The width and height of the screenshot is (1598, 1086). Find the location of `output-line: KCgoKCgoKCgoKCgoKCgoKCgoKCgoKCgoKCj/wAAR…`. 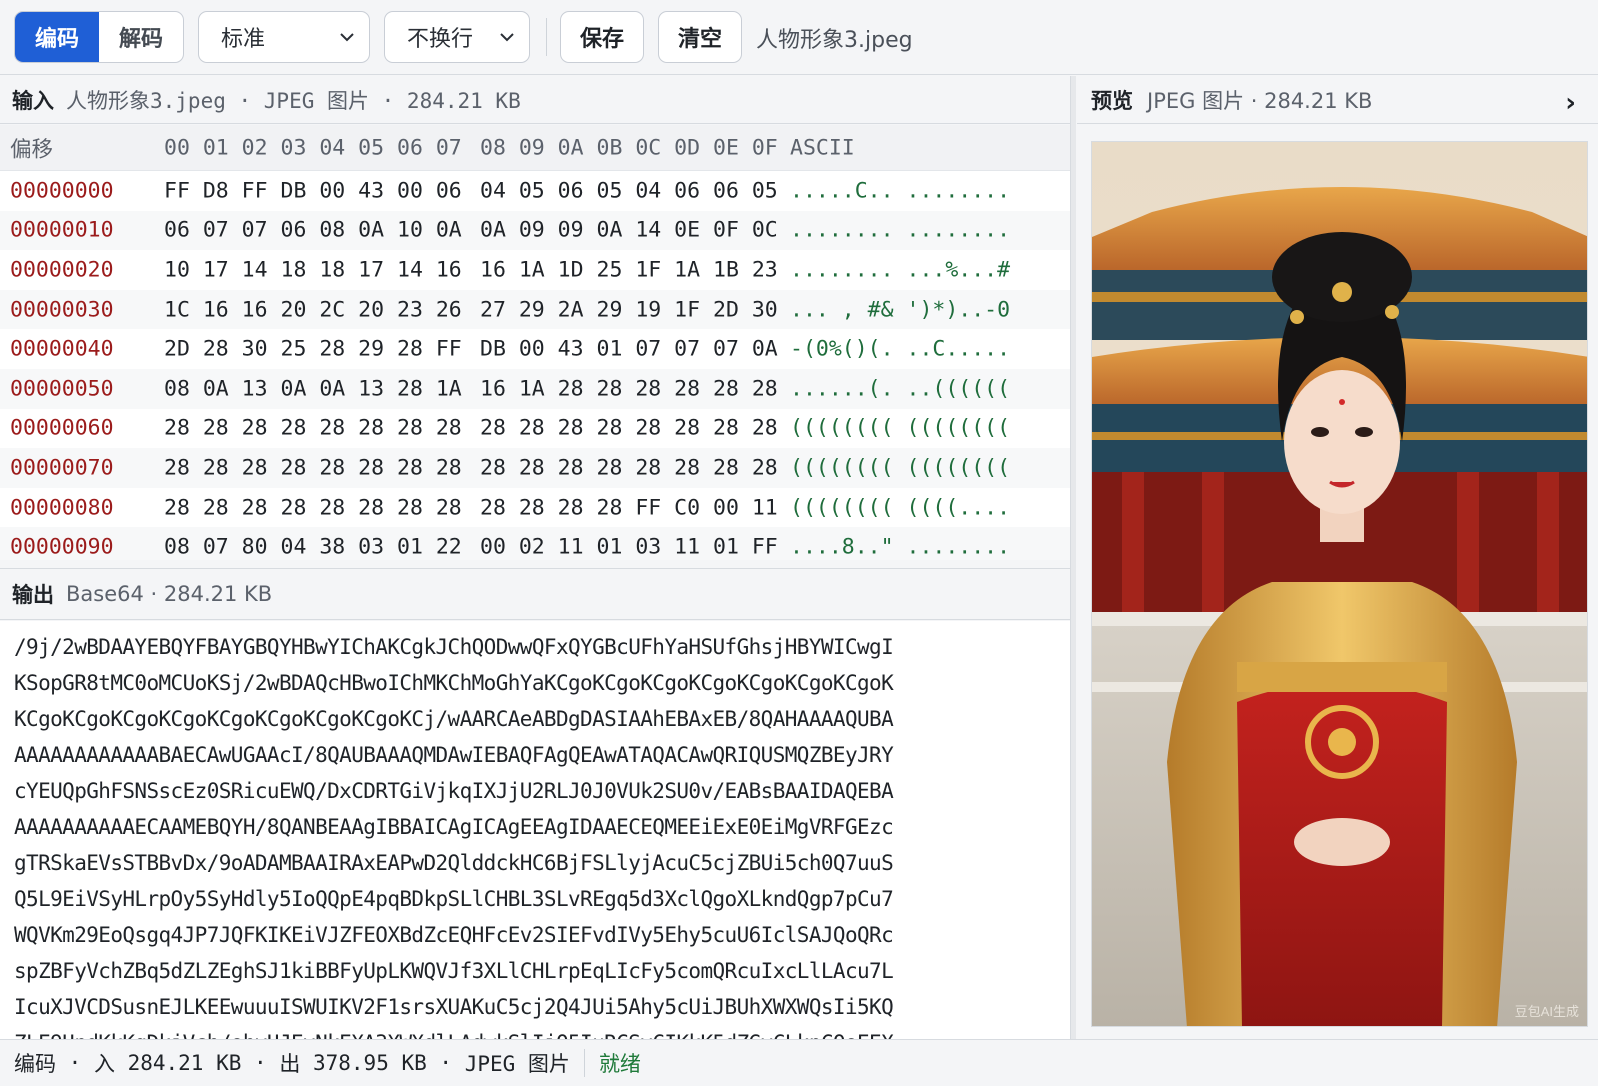

output-line: KCgoKCgoKCgoKCgoKCgoKCgoKCgoKCgoKCj/wAAR… is located at coordinates (454, 719).